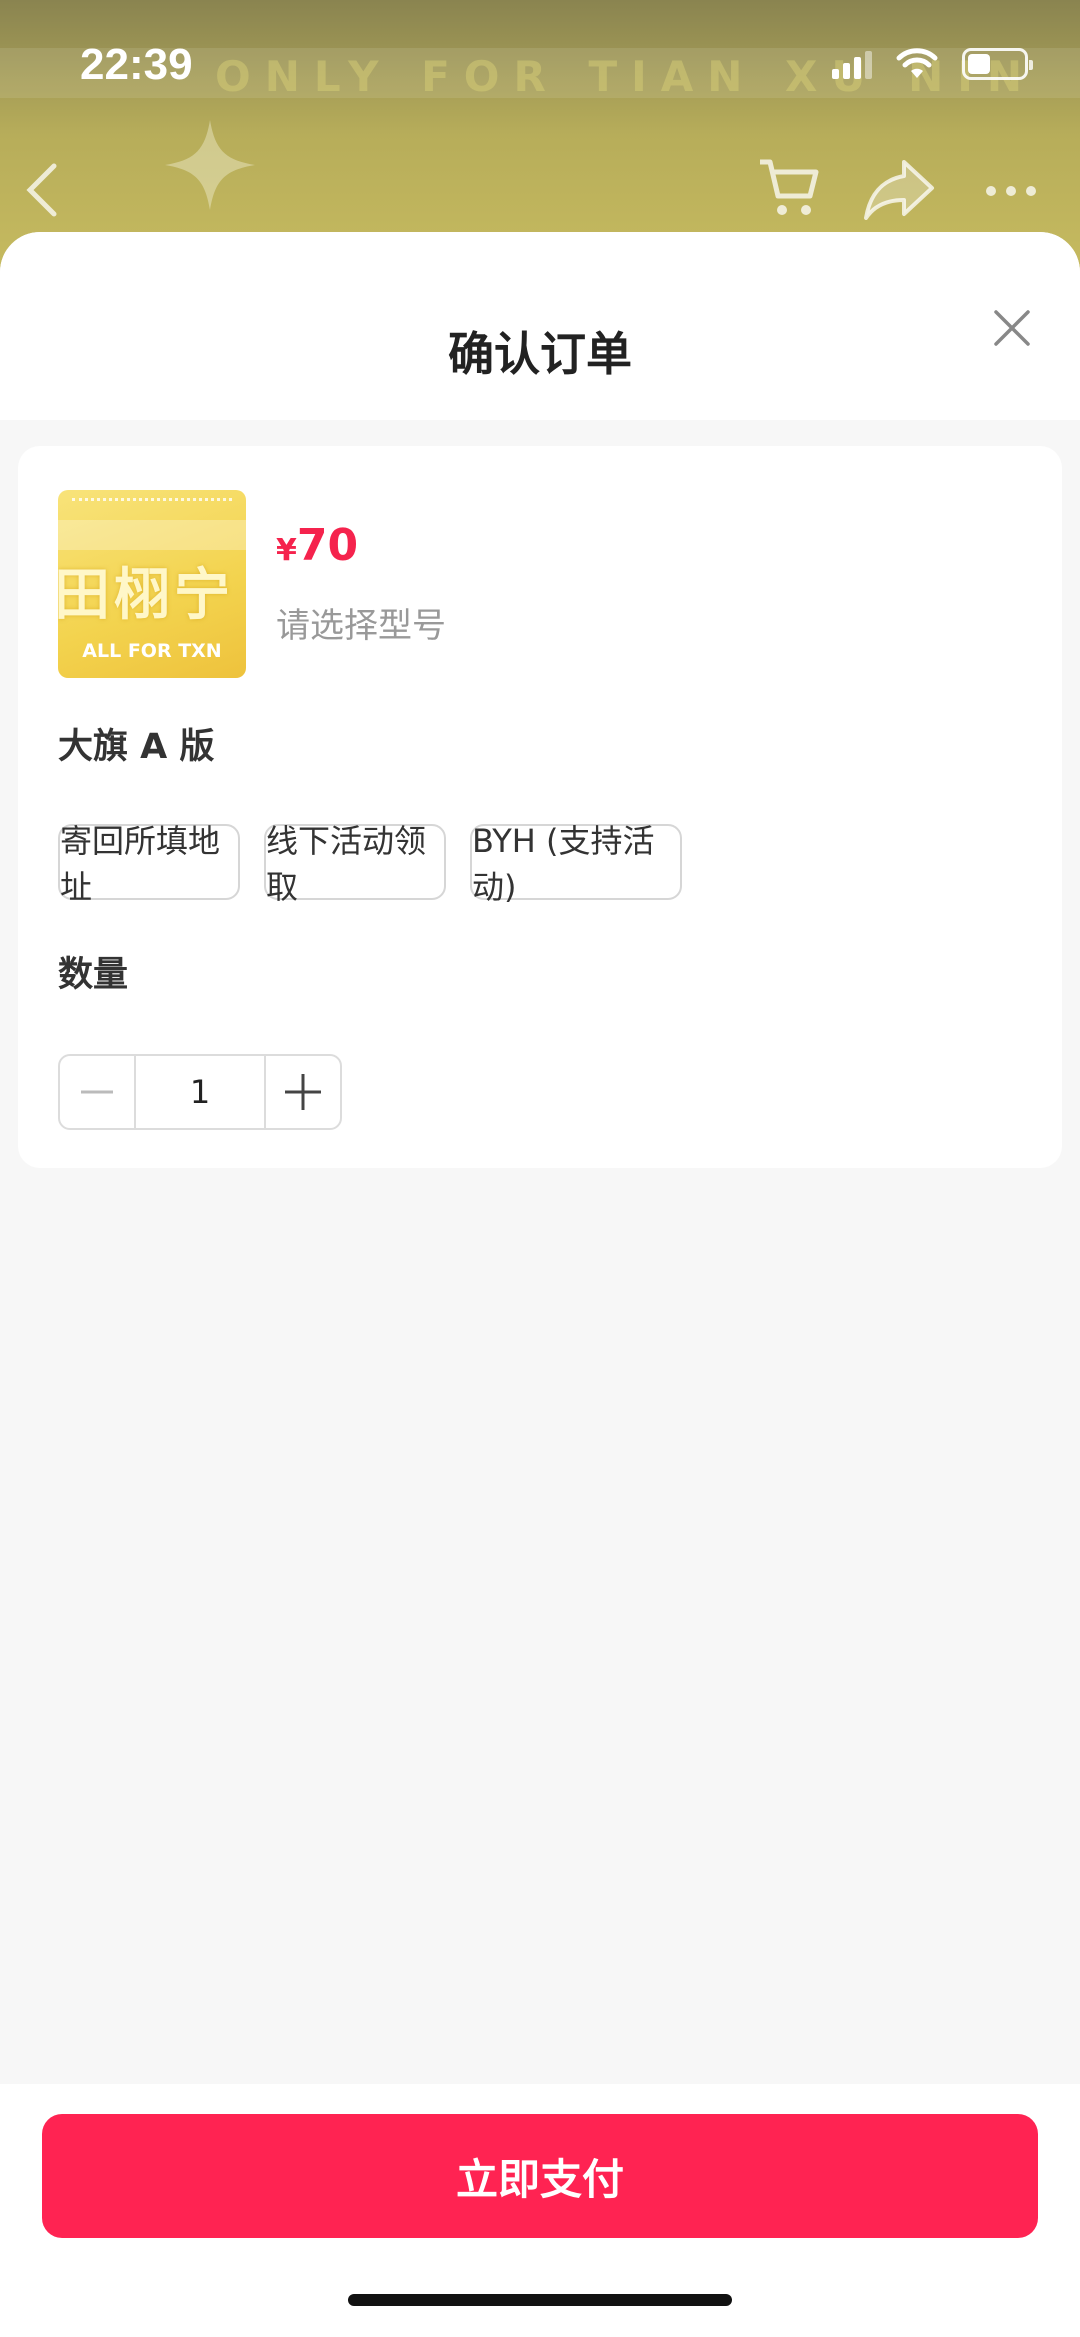  What do you see at coordinates (917, 63) in the screenshot?
I see `wifi-icon` at bounding box center [917, 63].